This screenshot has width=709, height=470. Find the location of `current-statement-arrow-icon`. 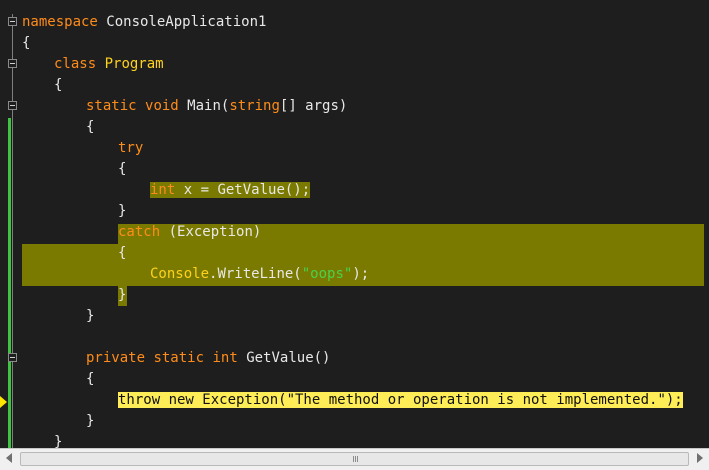

current-statement-arrow-icon is located at coordinates (3, 402).